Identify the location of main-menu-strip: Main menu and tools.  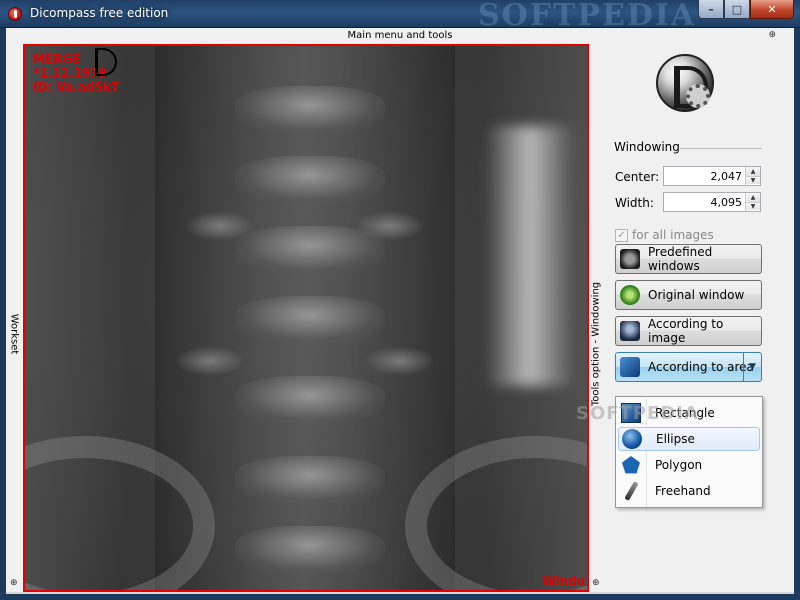
(400, 36).